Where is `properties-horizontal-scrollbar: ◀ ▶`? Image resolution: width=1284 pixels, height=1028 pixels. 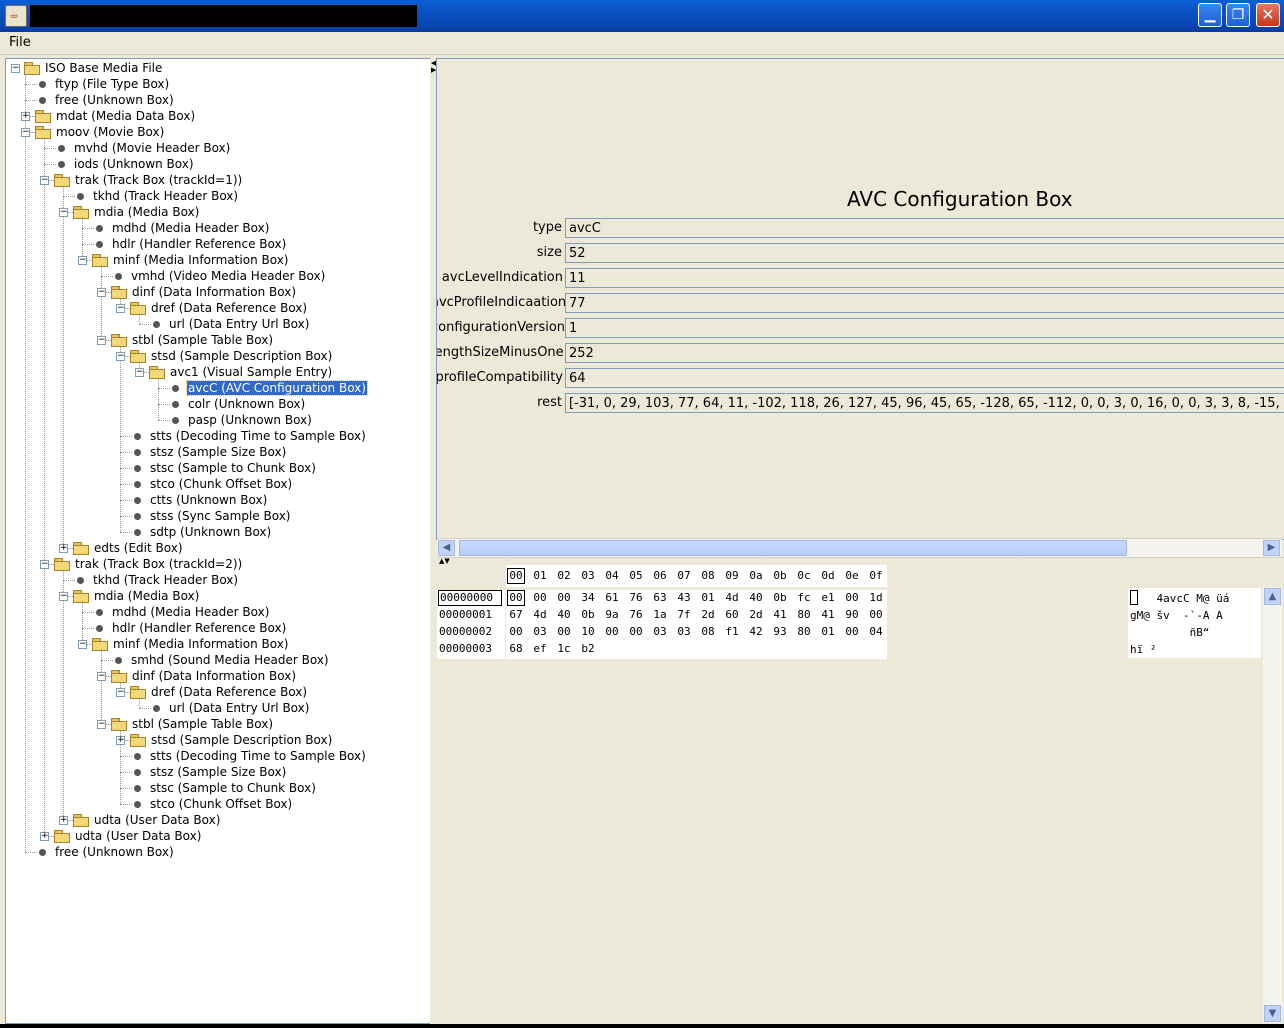 properties-horizontal-scrollbar: ◀ ▶ is located at coordinates (859, 547).